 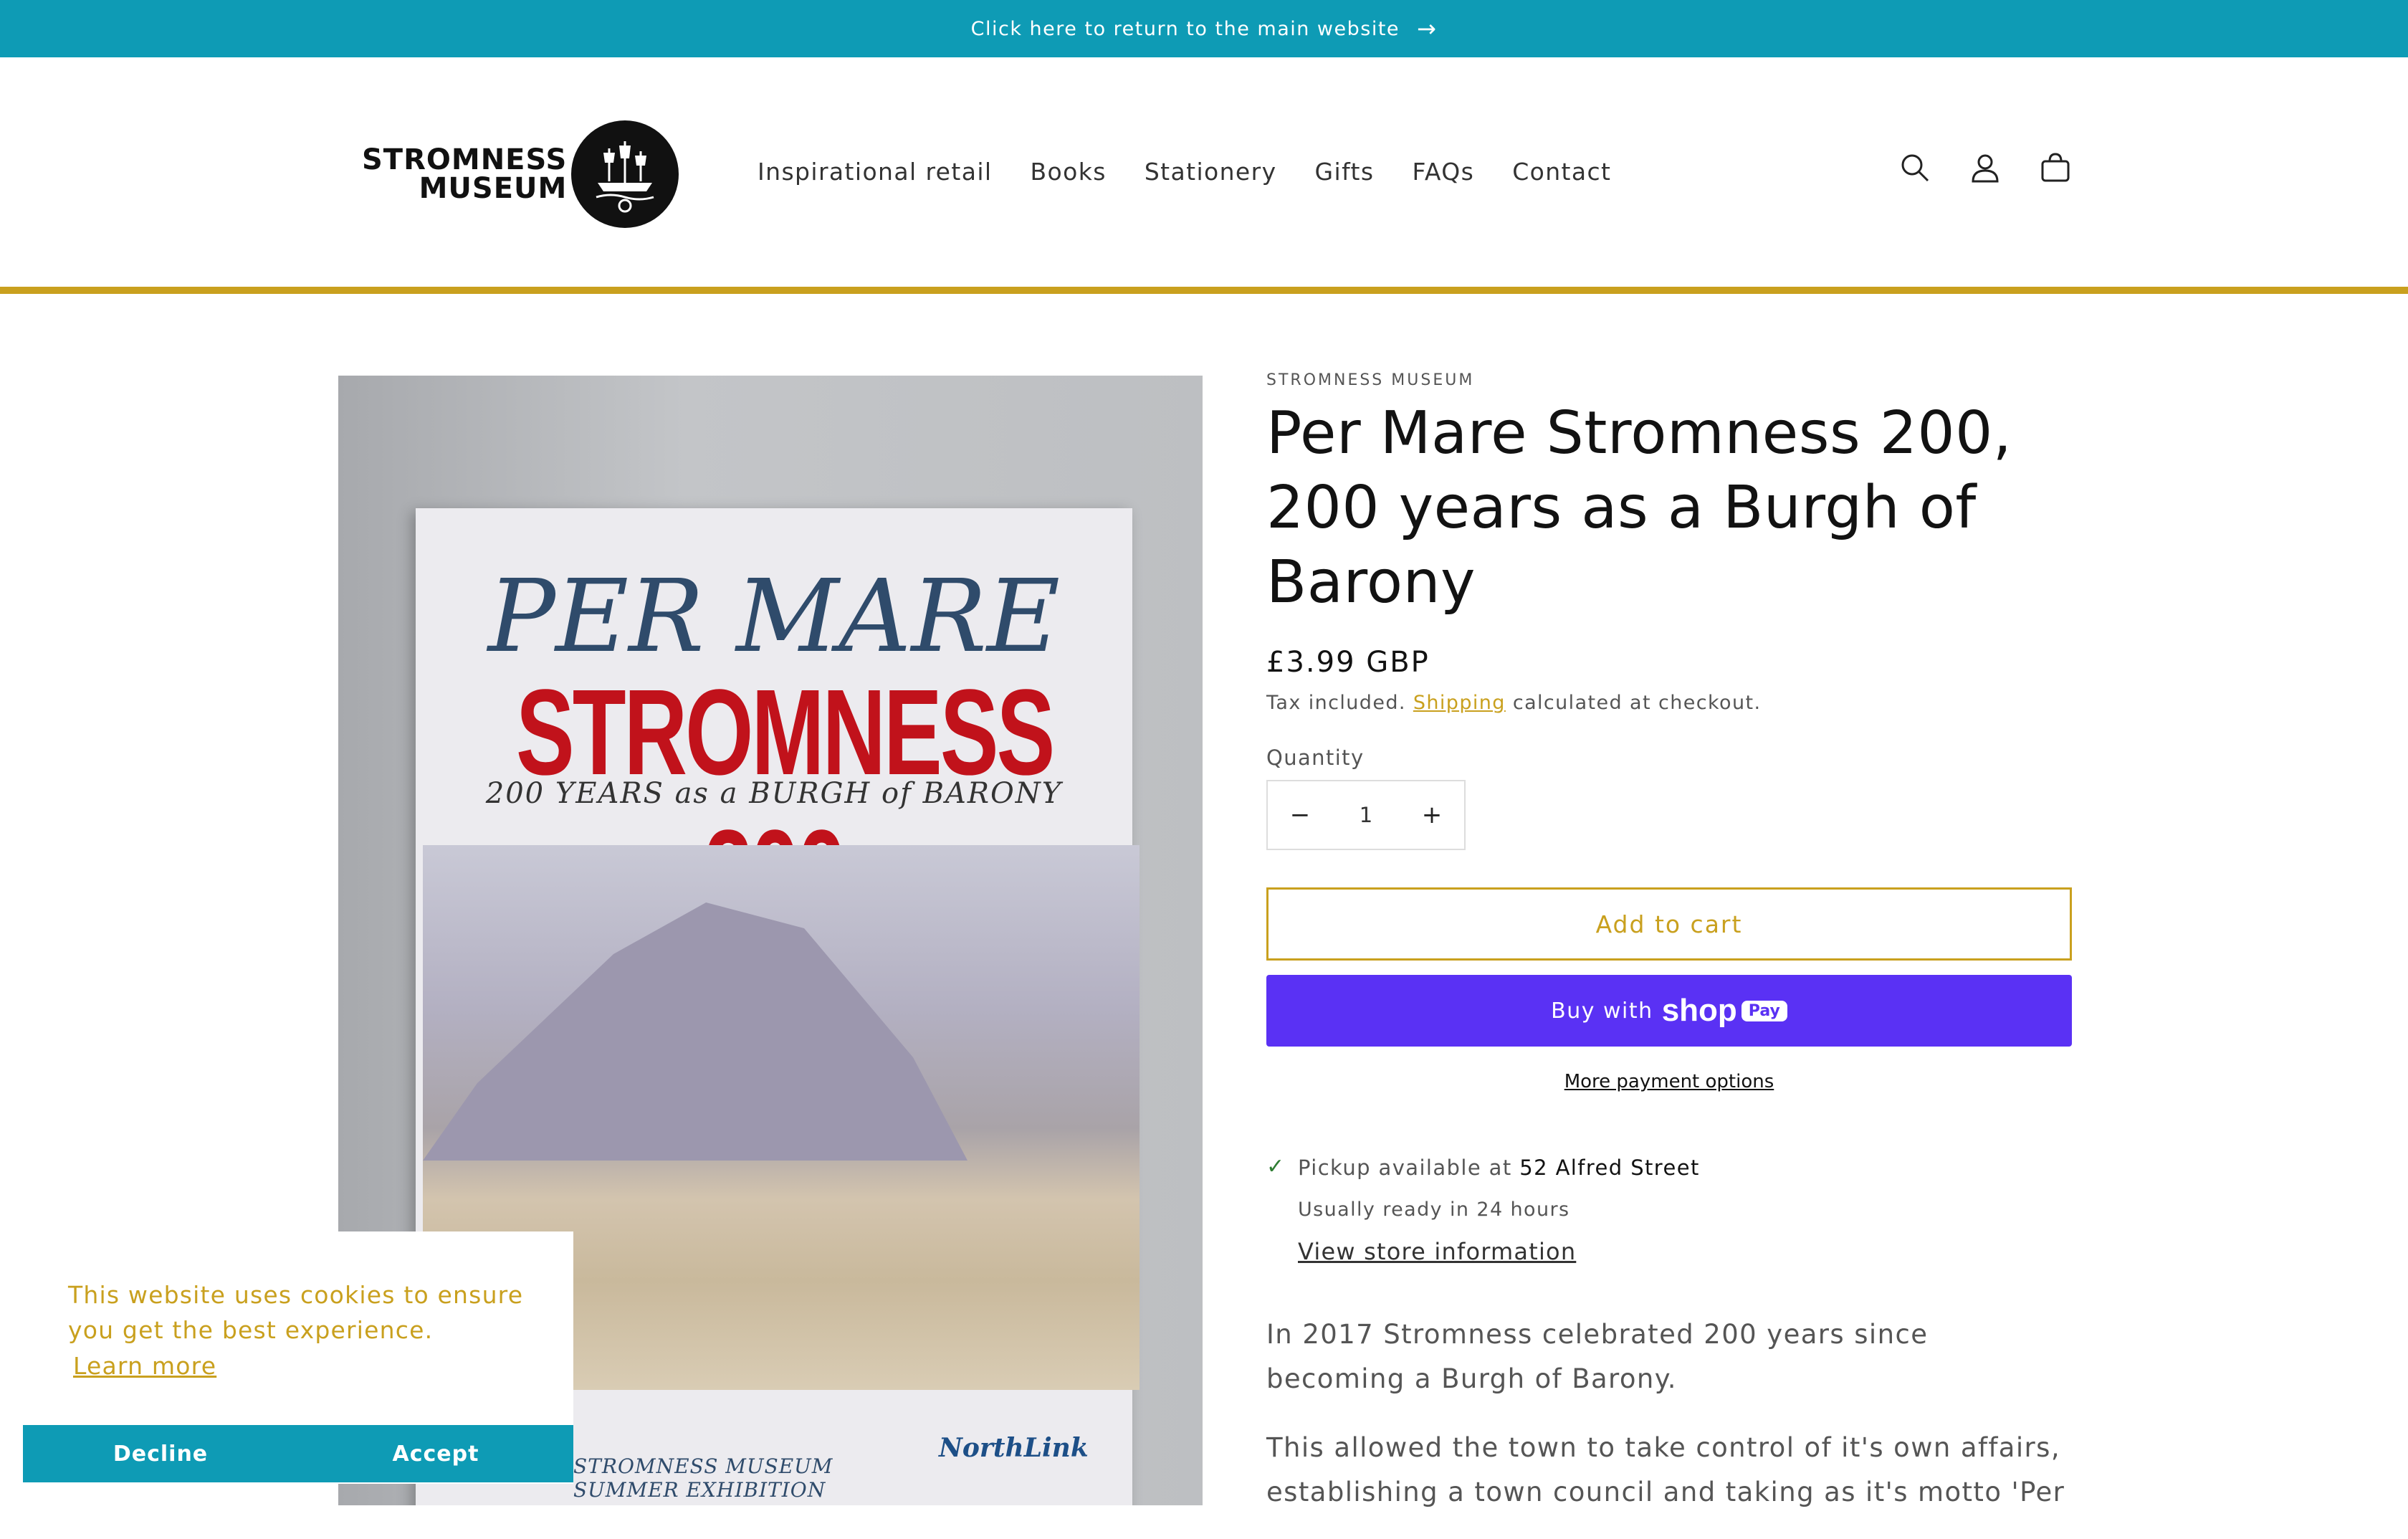 What do you see at coordinates (1348, 662) in the screenshot?
I see `product-price: £3.99 GBP` at bounding box center [1348, 662].